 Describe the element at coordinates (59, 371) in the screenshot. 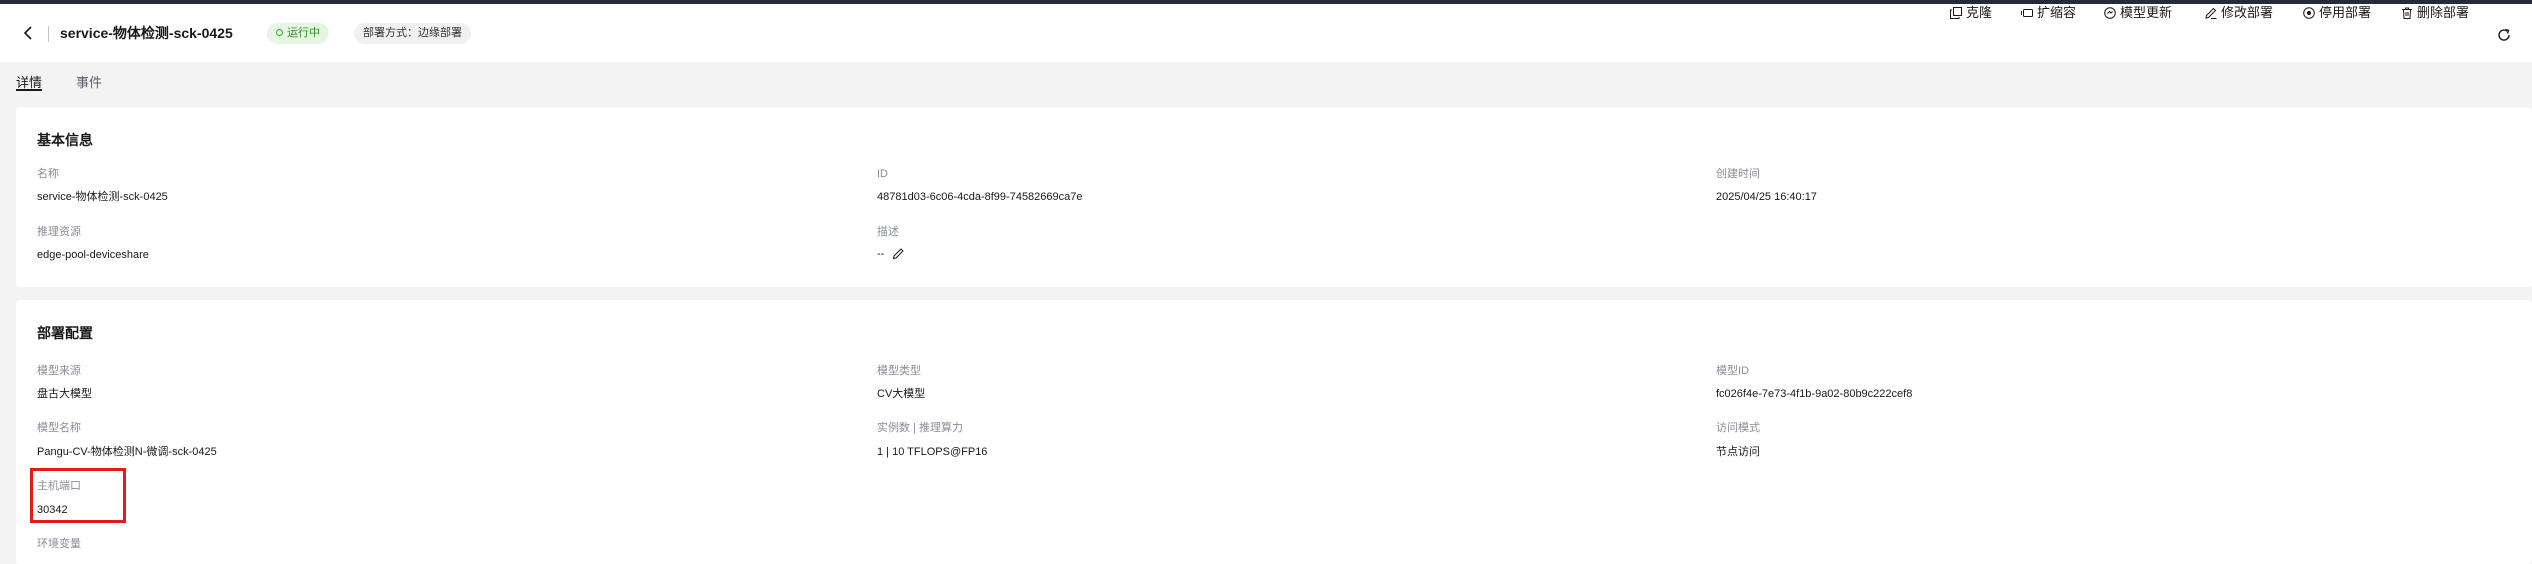

I see `model-source-label: 模型来源` at that location.